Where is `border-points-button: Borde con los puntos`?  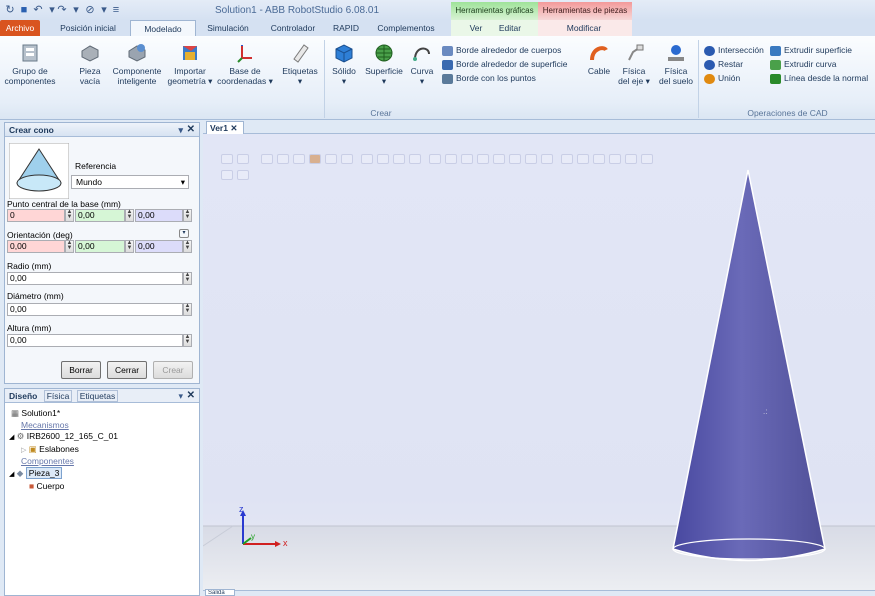
border-points-button: Borde con los puntos is located at coordinates (489, 78).